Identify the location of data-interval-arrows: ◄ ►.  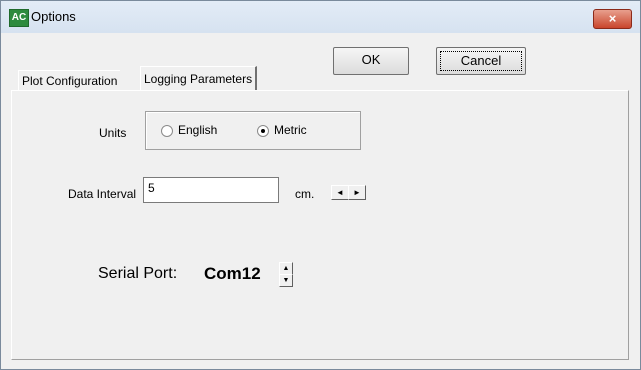
(348, 192).